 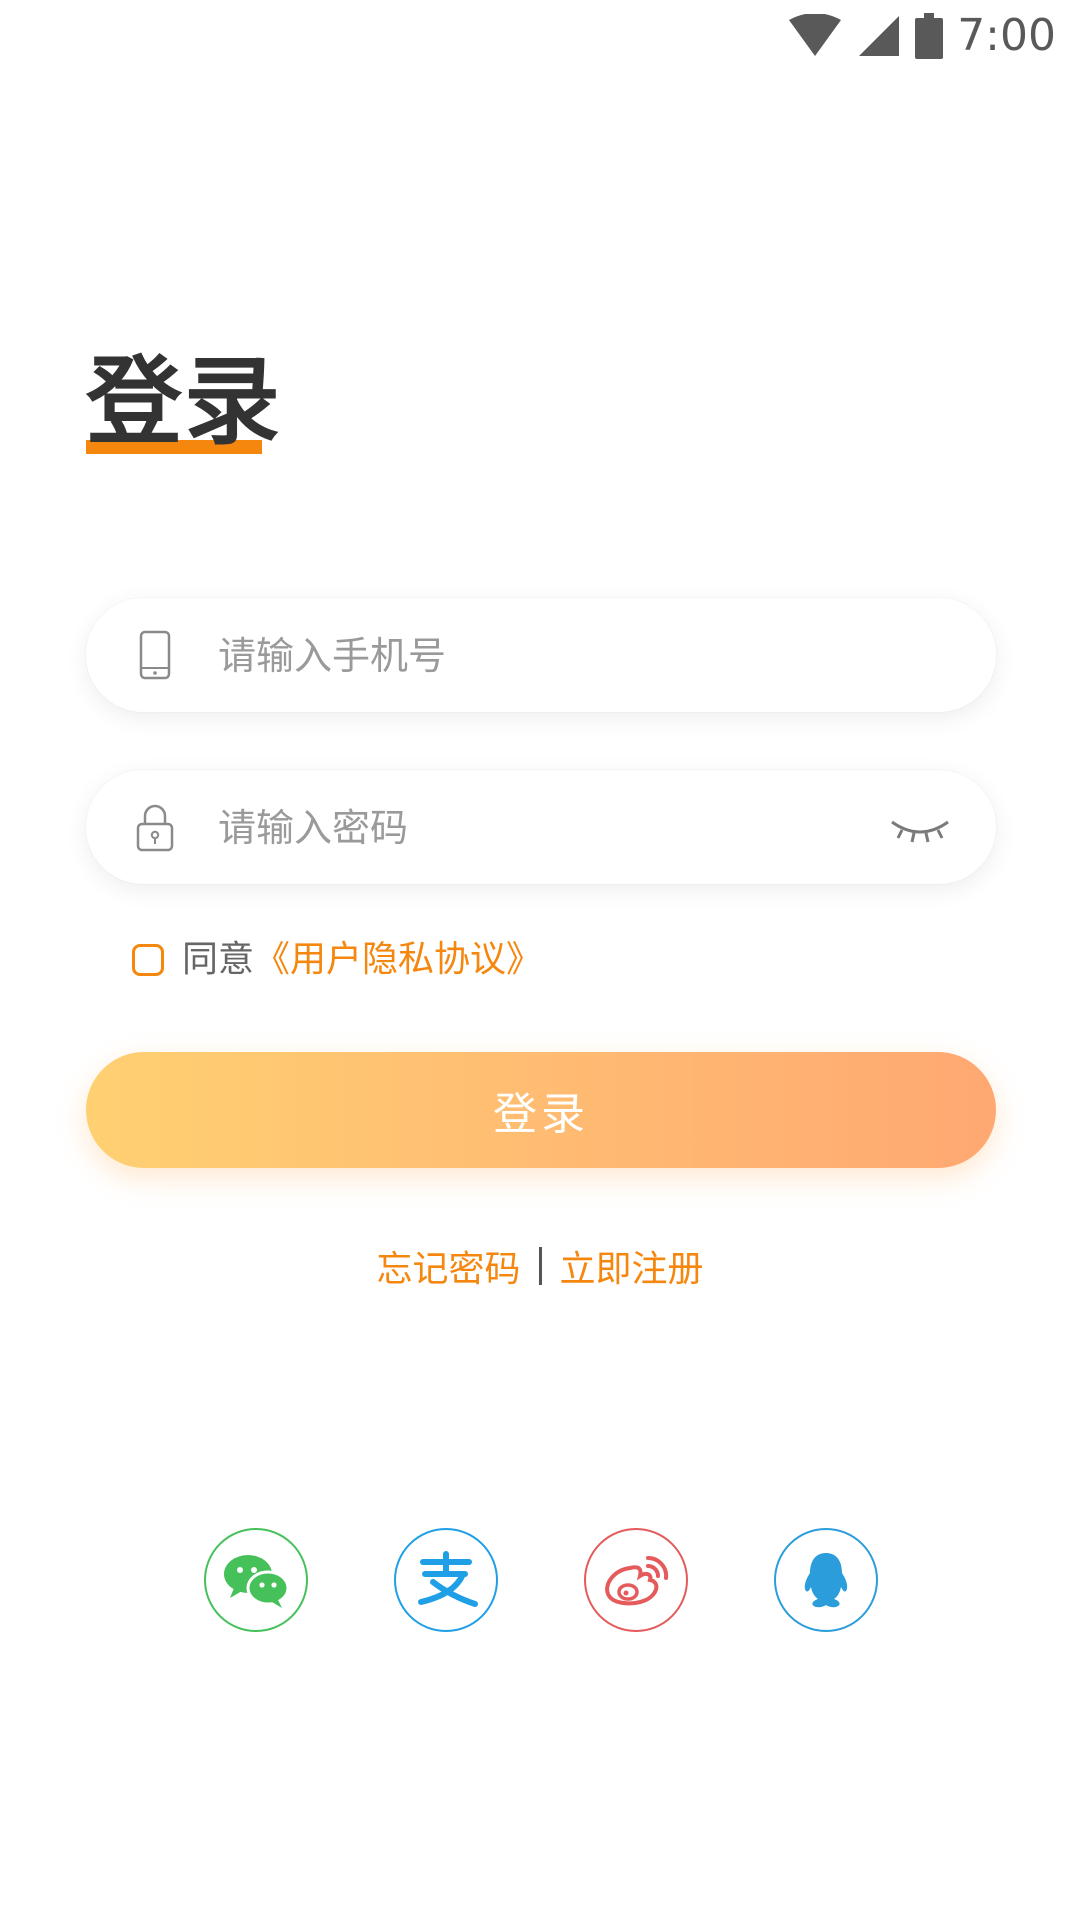 I want to click on agree-prefix: 同意, so click(x=218, y=959).